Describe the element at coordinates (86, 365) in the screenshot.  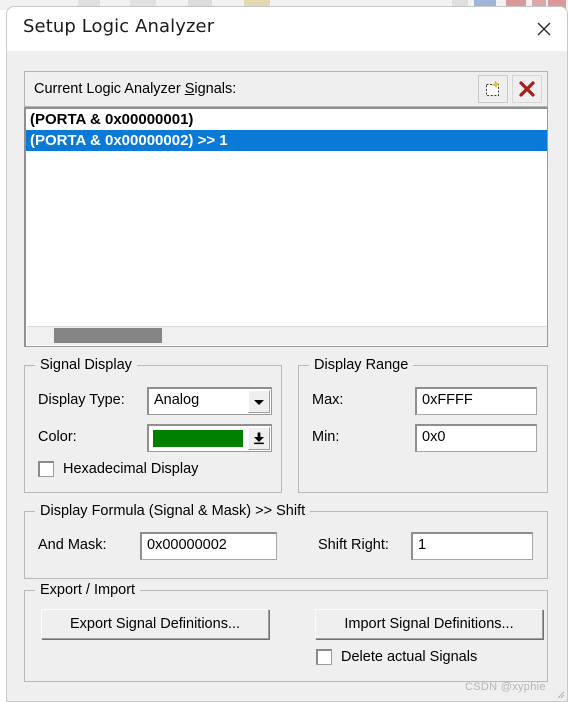
I see `signal-display-legend: Signal Display` at that location.